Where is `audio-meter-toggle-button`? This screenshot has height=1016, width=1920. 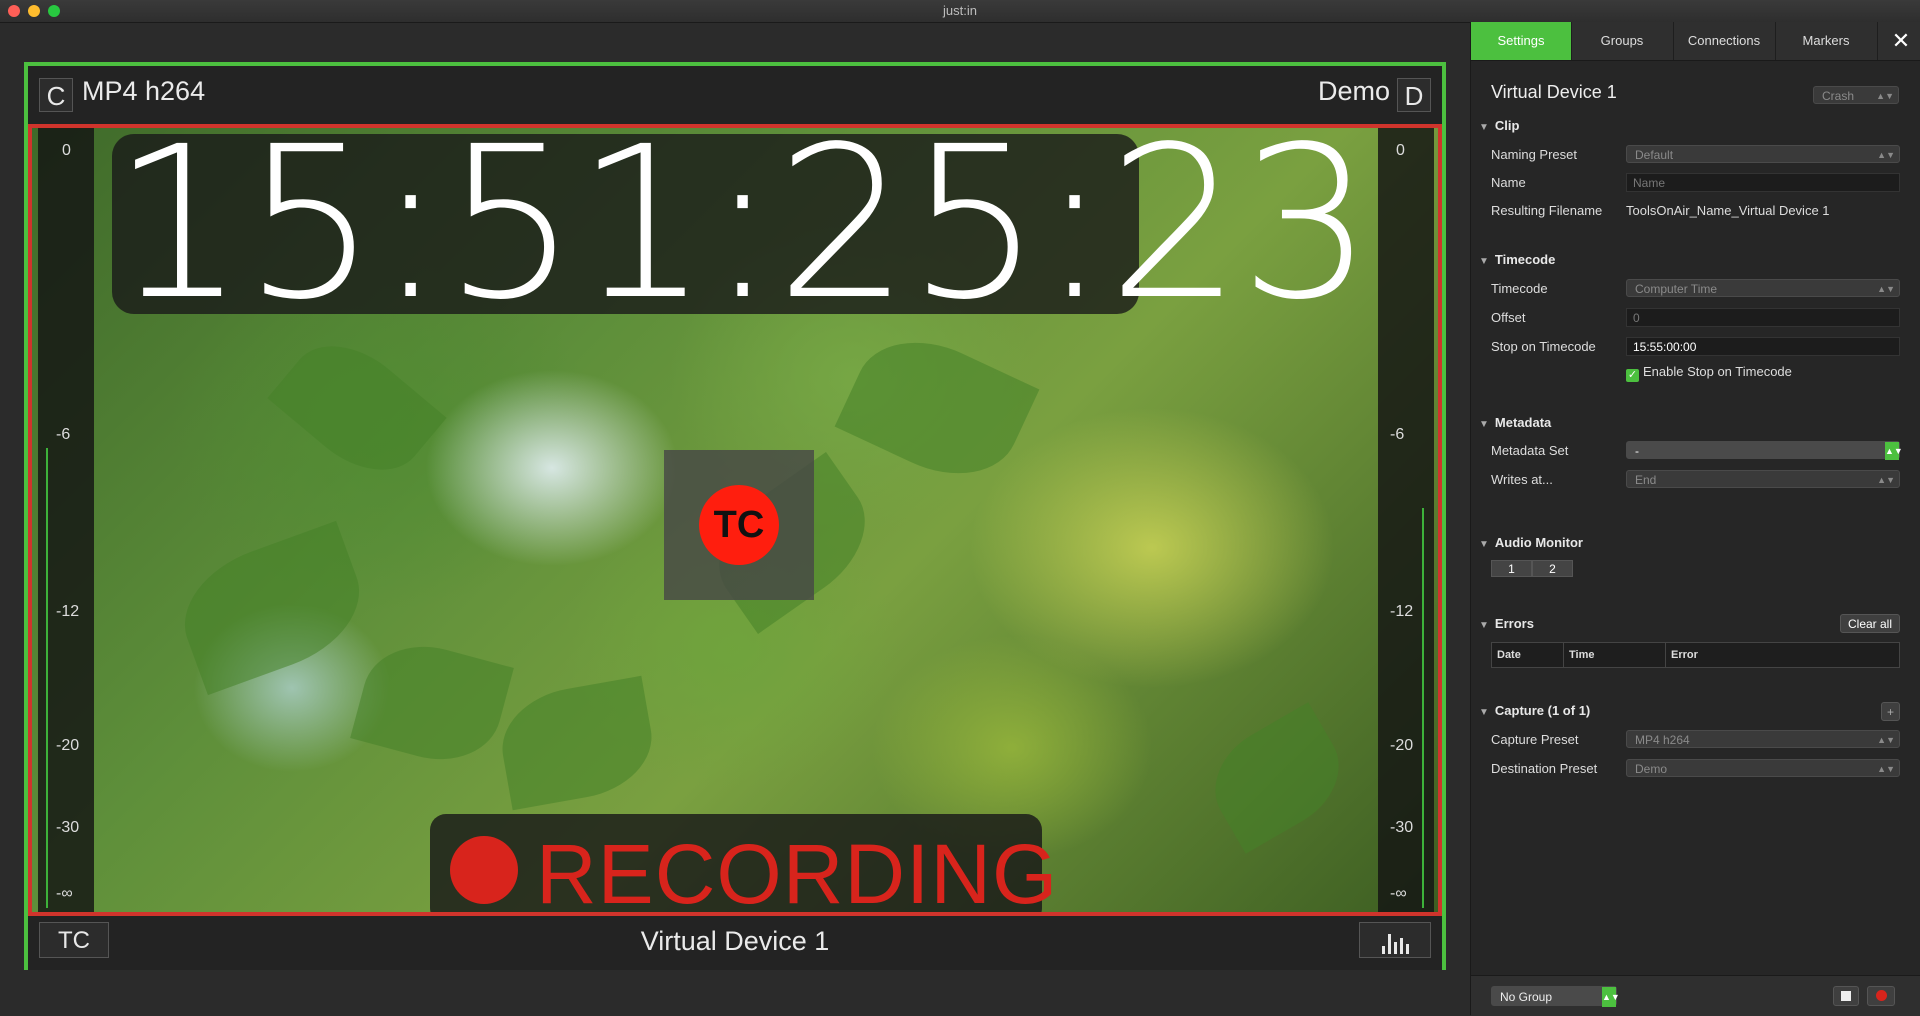
audio-meter-toggle-button is located at coordinates (1395, 940).